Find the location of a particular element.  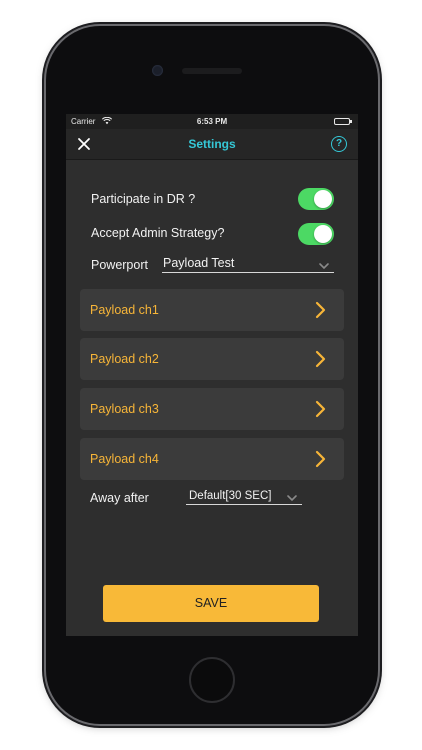

payload-ch4-row: Payload ch4 is located at coordinates (212, 459).